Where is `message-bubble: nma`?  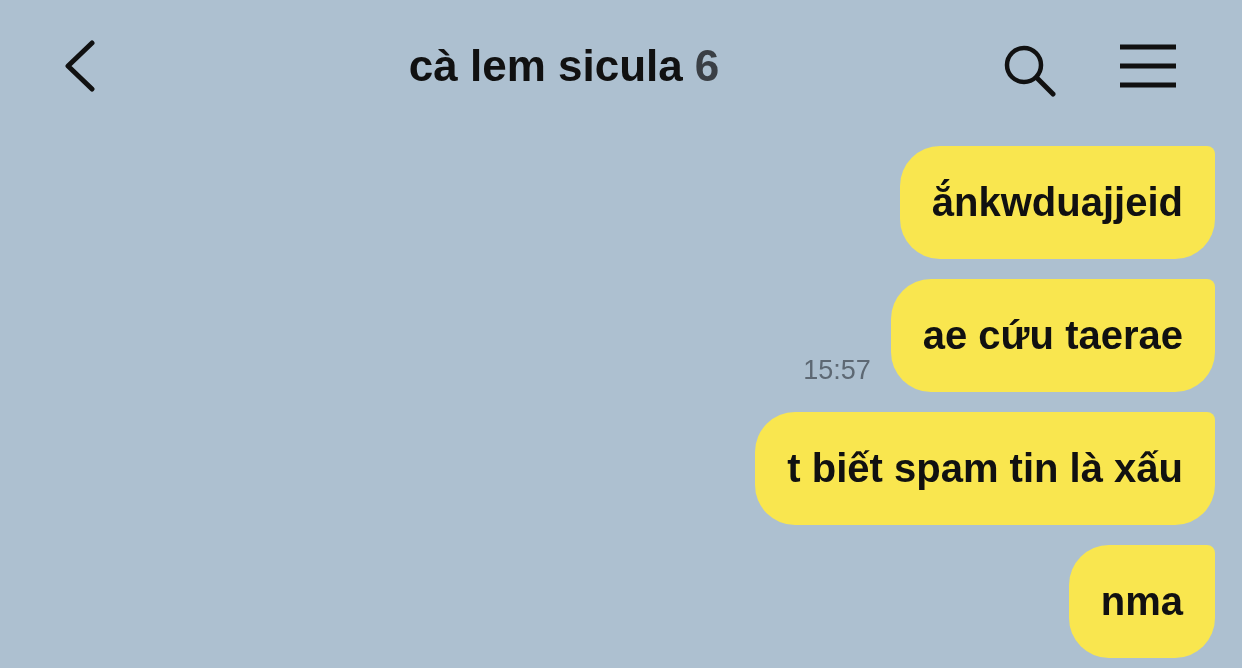
message-bubble: nma is located at coordinates (1141, 601).